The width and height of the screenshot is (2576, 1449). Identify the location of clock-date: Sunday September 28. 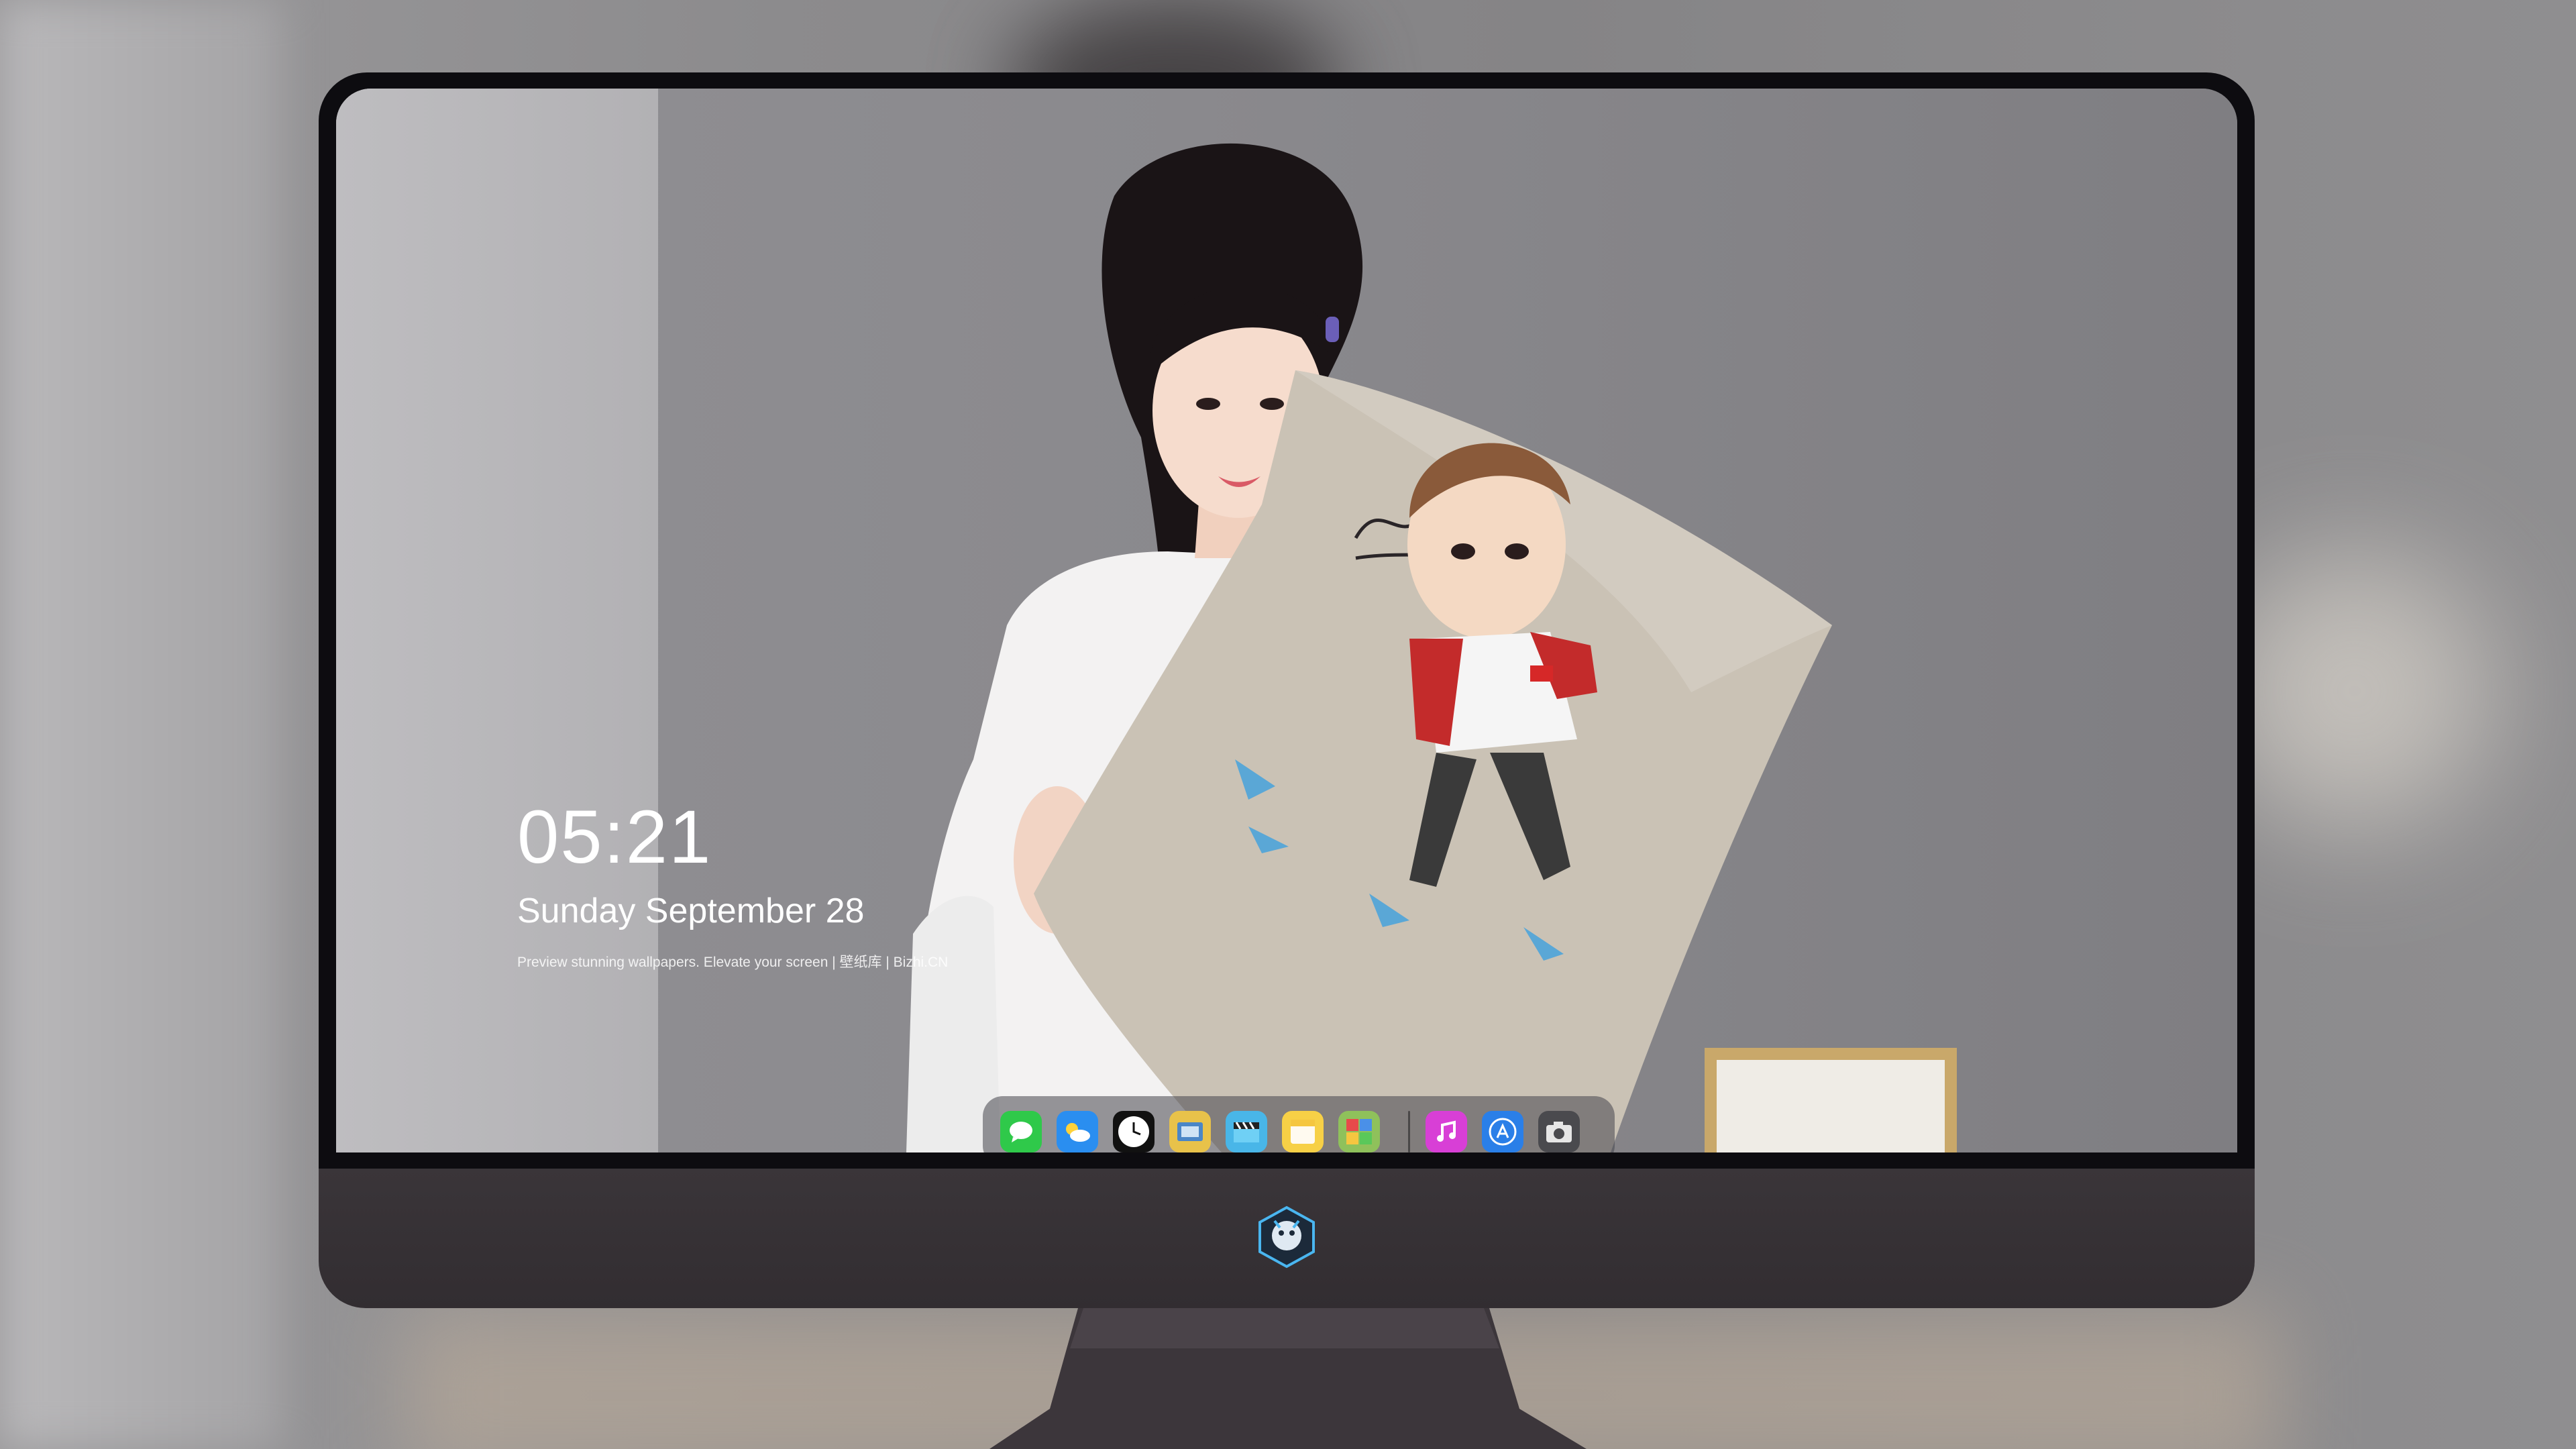
(691, 911).